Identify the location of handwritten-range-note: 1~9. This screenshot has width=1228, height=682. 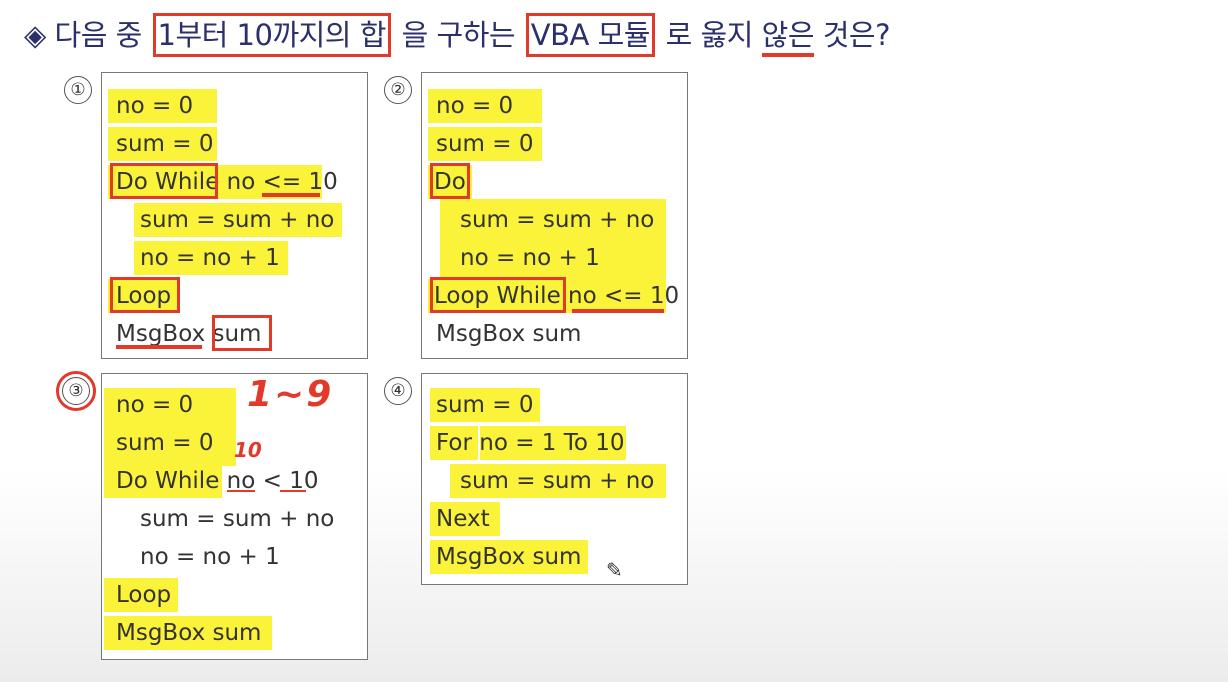
(290, 394).